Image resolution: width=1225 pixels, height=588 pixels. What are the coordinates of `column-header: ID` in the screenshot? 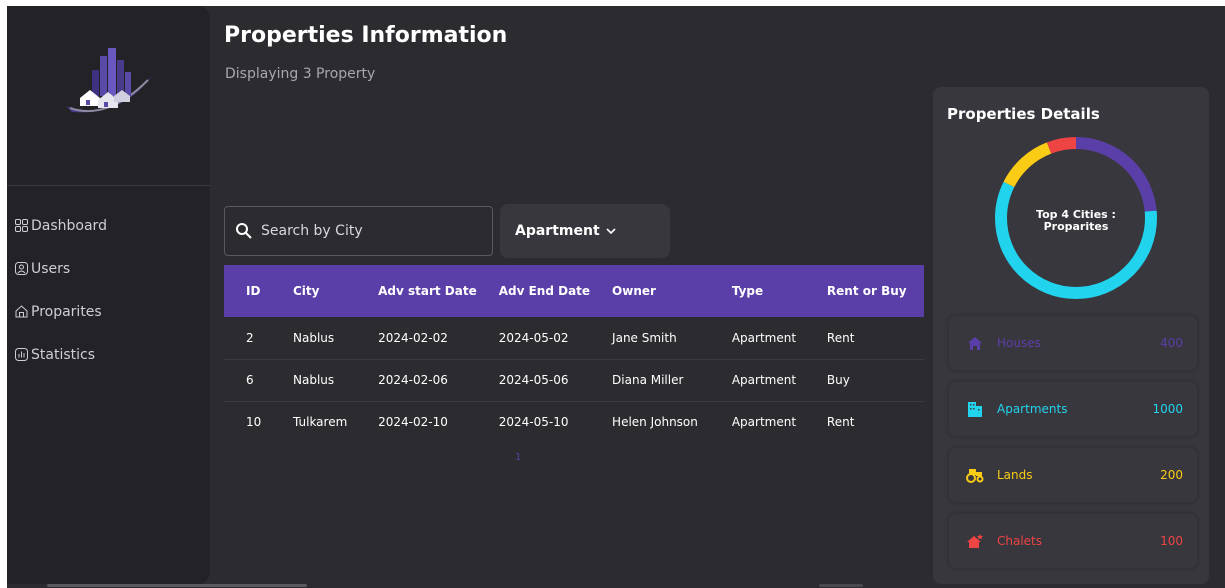 It's located at (247, 291).